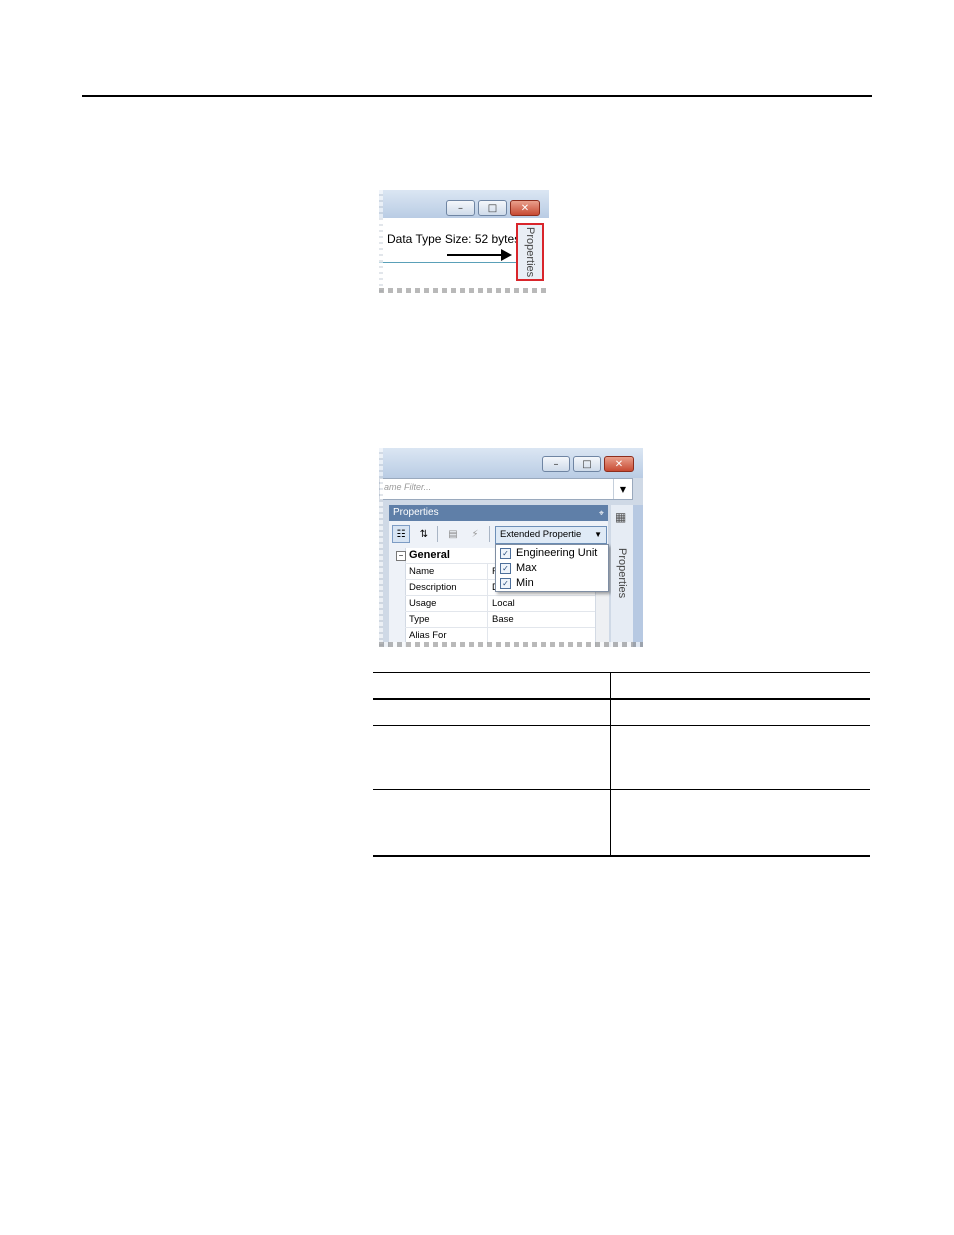  Describe the element at coordinates (447, 262) in the screenshot. I see `divider` at that location.